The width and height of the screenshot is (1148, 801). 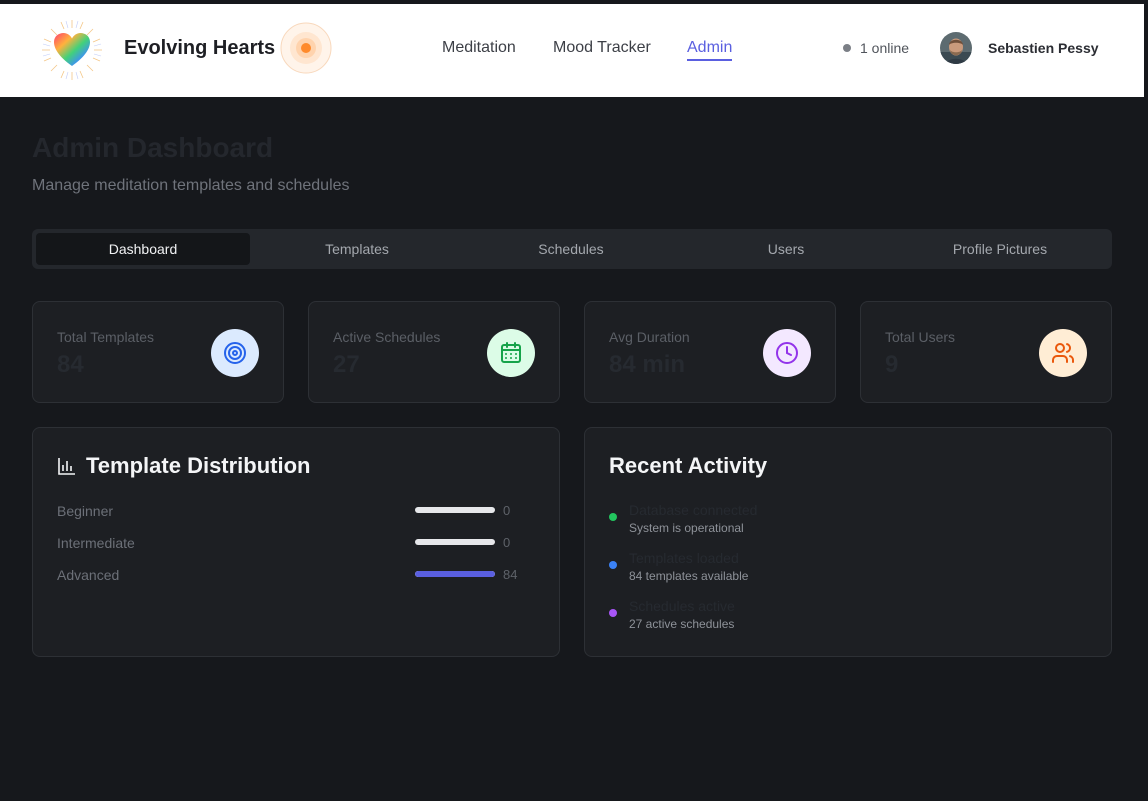 What do you see at coordinates (357, 249) in the screenshot?
I see `tab-templates: Templates` at bounding box center [357, 249].